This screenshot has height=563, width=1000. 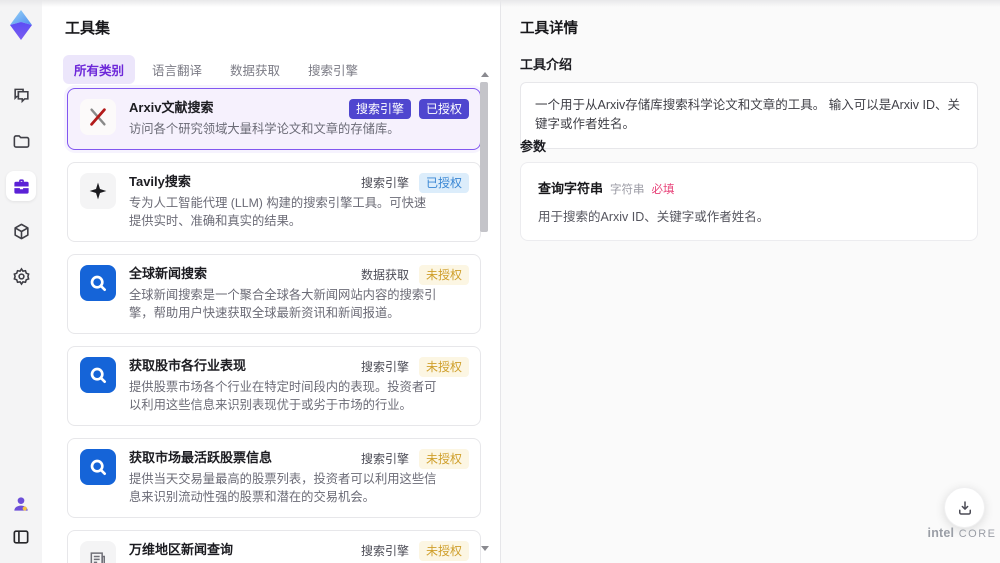 I want to click on sidebar-item-tools, so click(x=21, y=186).